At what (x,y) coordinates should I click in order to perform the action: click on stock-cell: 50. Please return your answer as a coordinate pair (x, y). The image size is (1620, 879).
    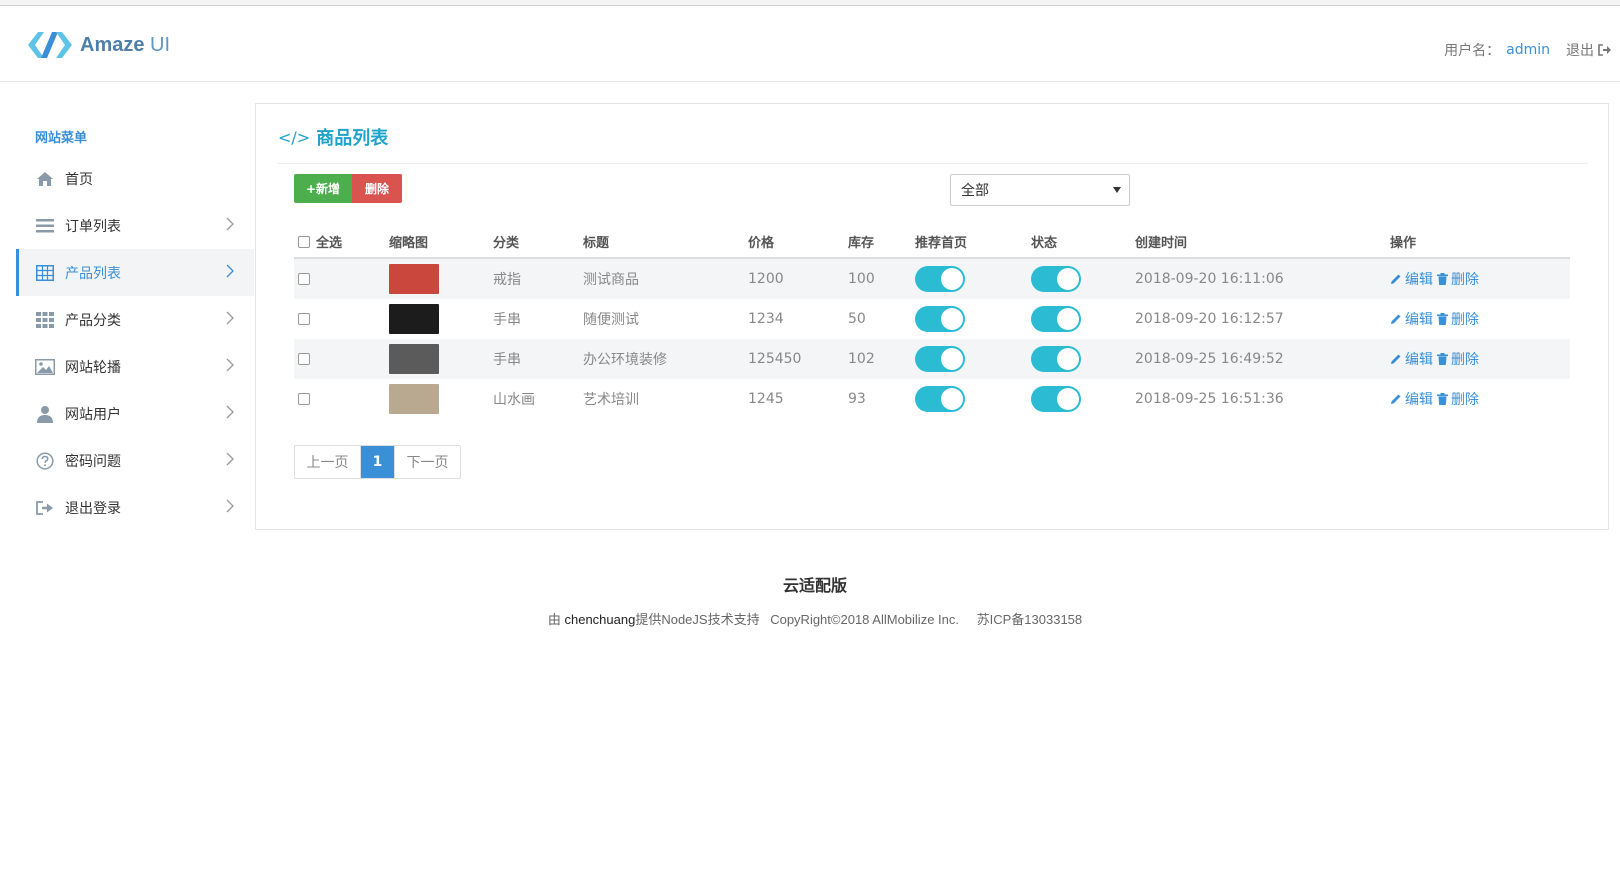
    Looking at the image, I should click on (857, 319).